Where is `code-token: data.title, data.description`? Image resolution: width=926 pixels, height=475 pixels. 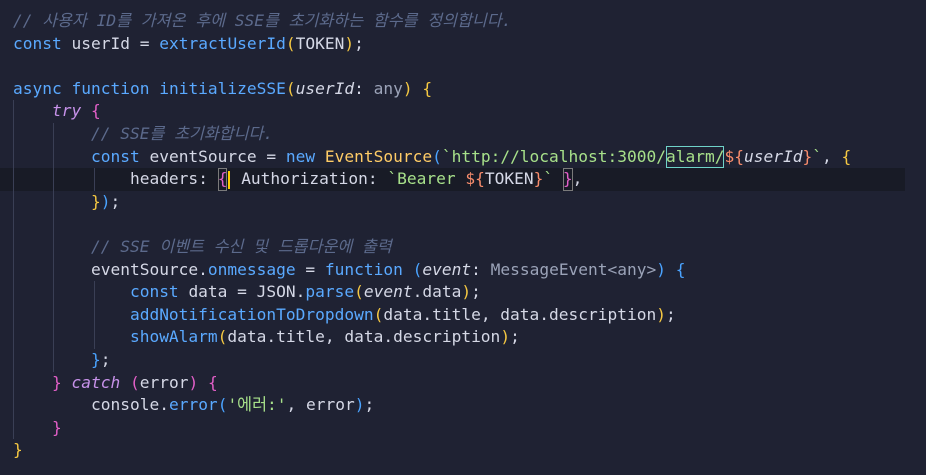
code-token: data.title, data.description is located at coordinates (520, 314).